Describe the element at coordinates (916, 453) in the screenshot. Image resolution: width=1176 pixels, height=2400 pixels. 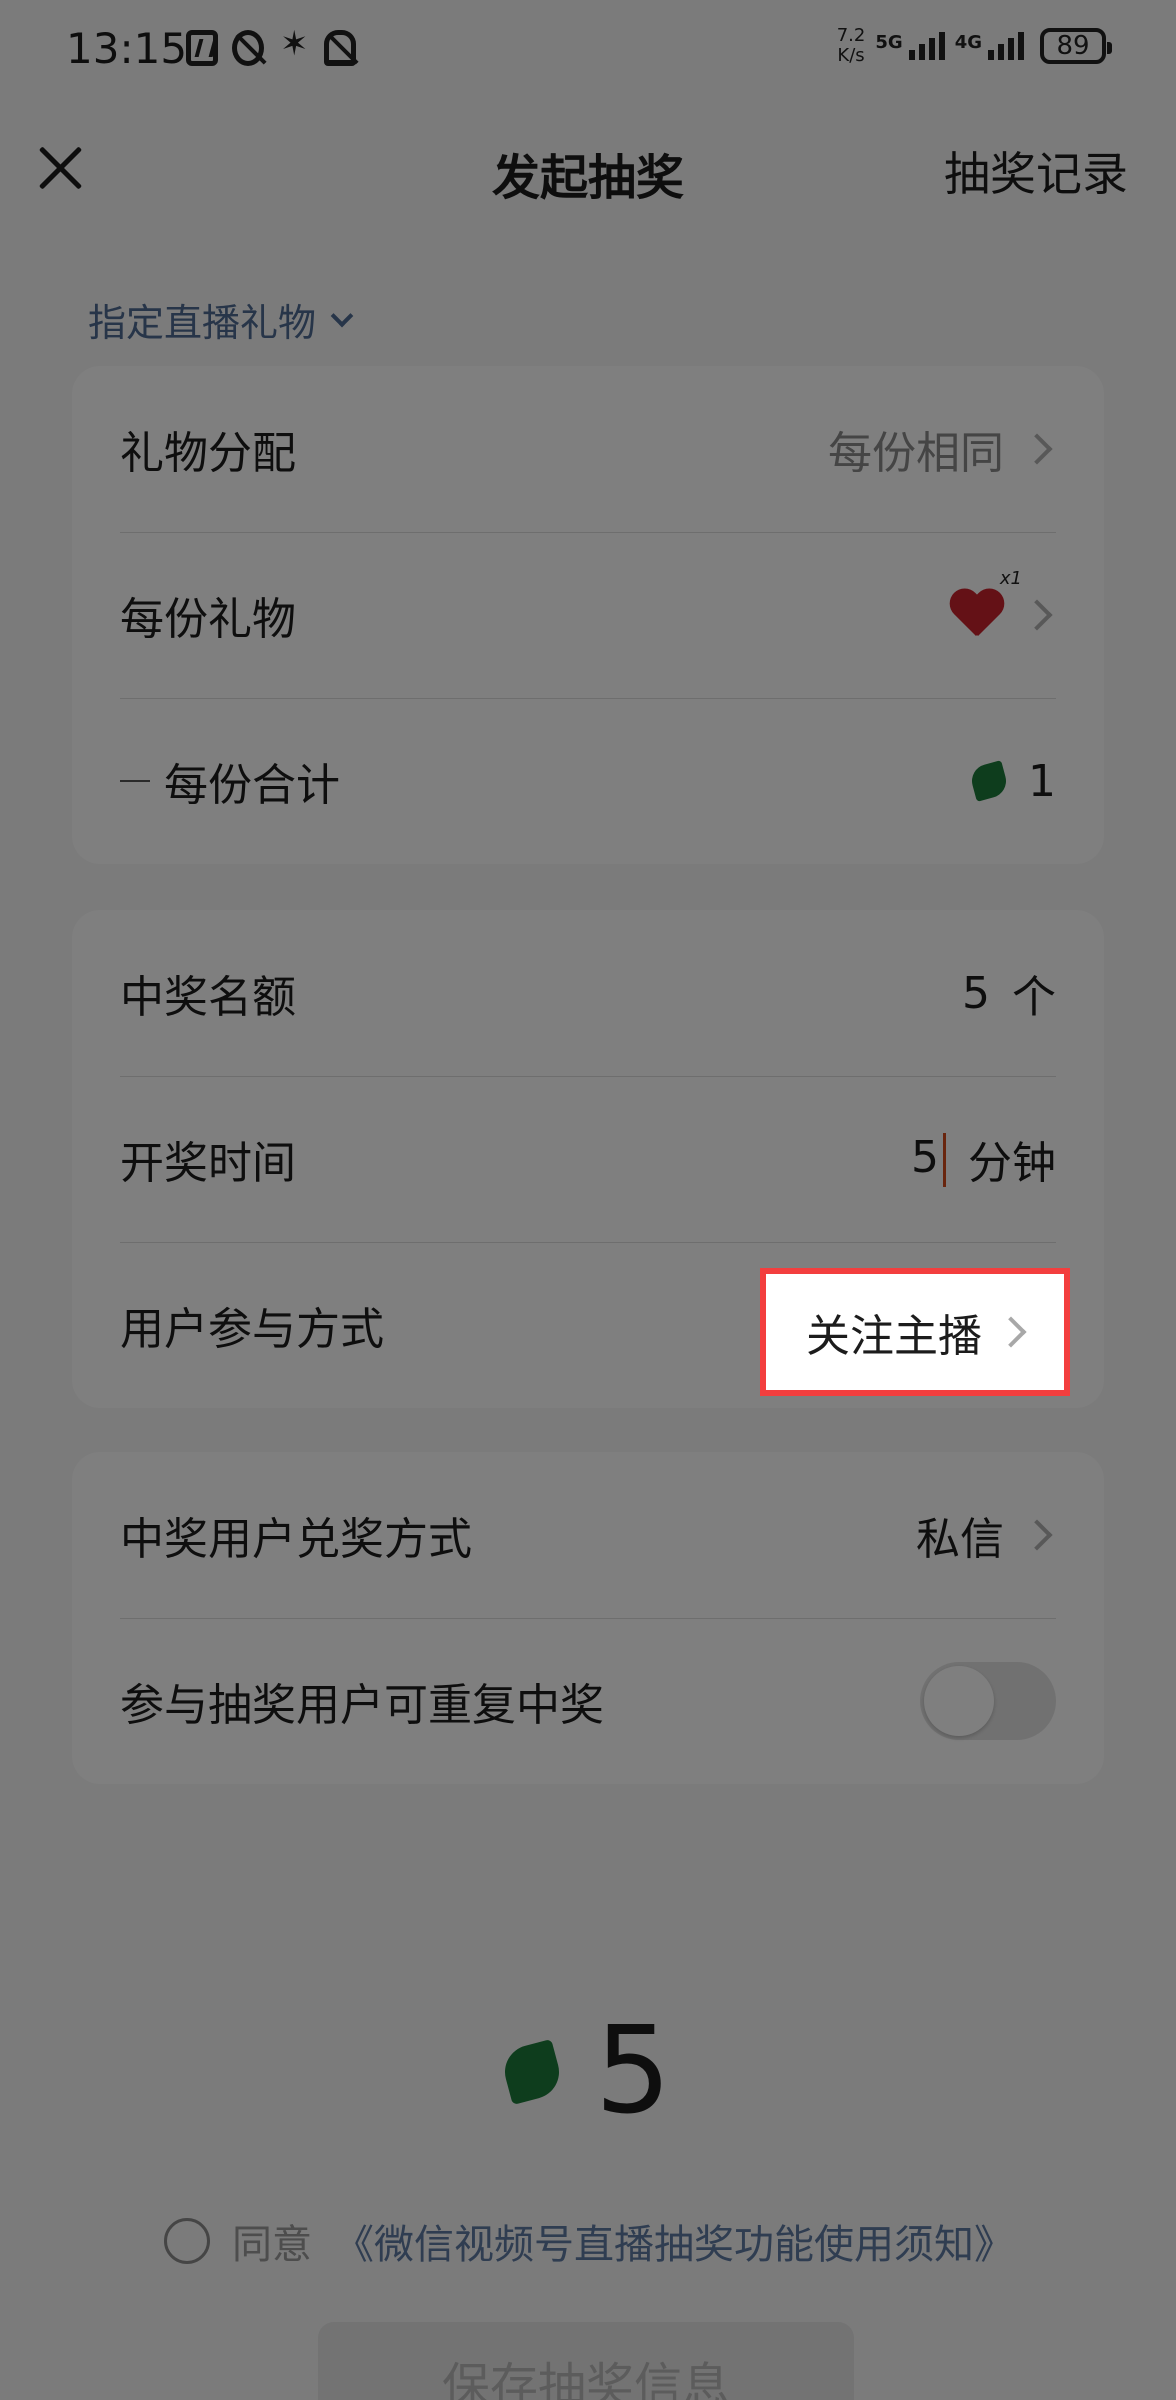
I see `gift-allocation-value: 每份相同` at that location.